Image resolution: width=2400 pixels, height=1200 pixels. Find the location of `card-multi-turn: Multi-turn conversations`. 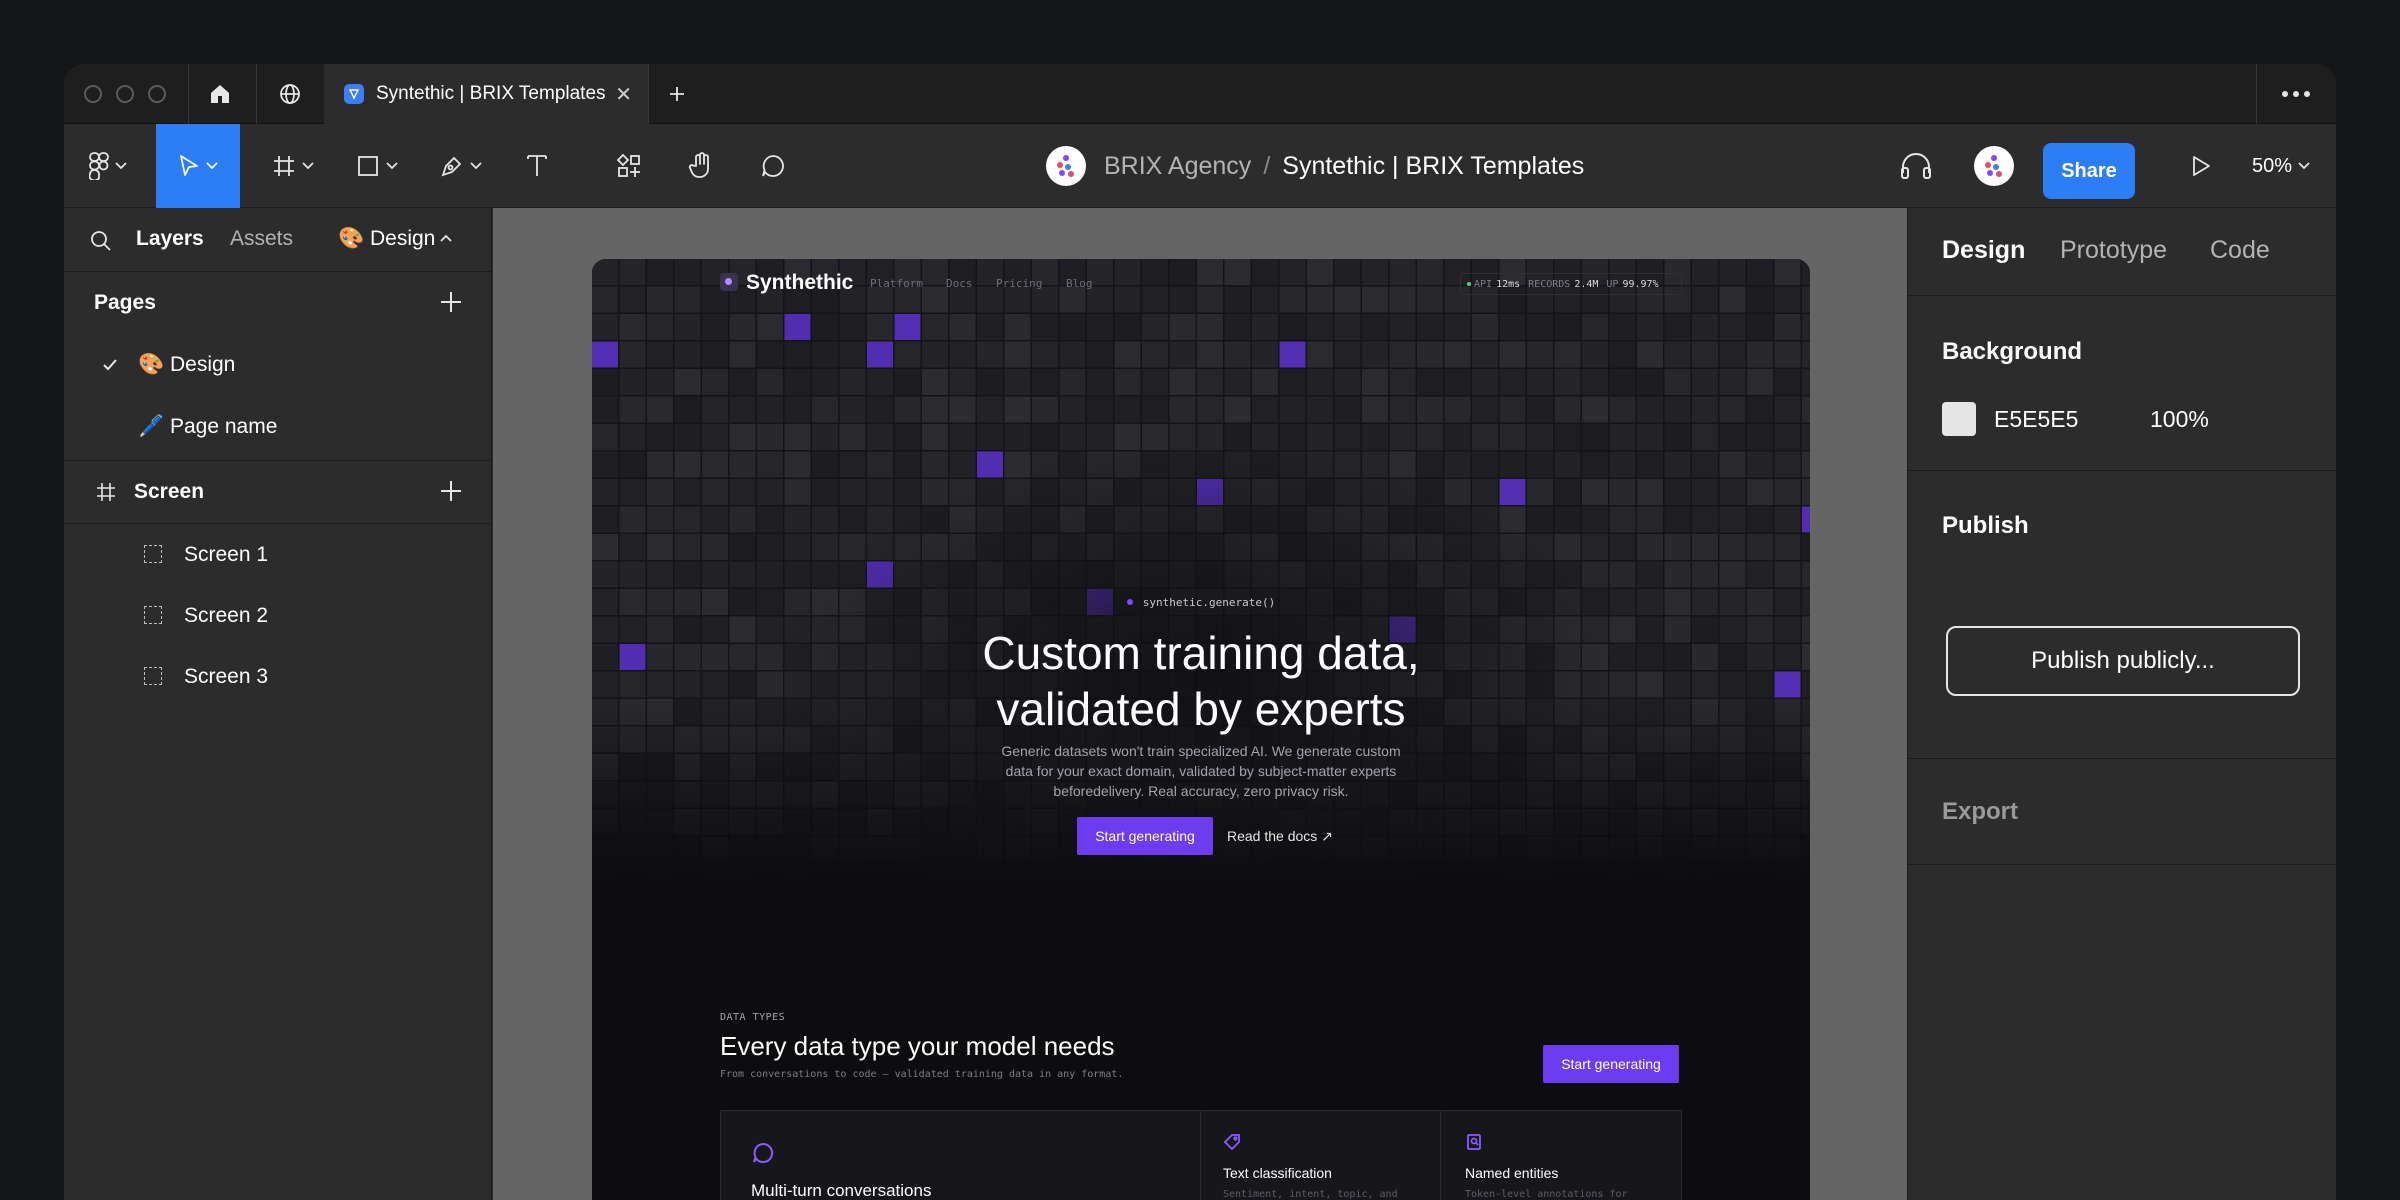

card-multi-turn: Multi-turn conversations is located at coordinates (961, 1155).